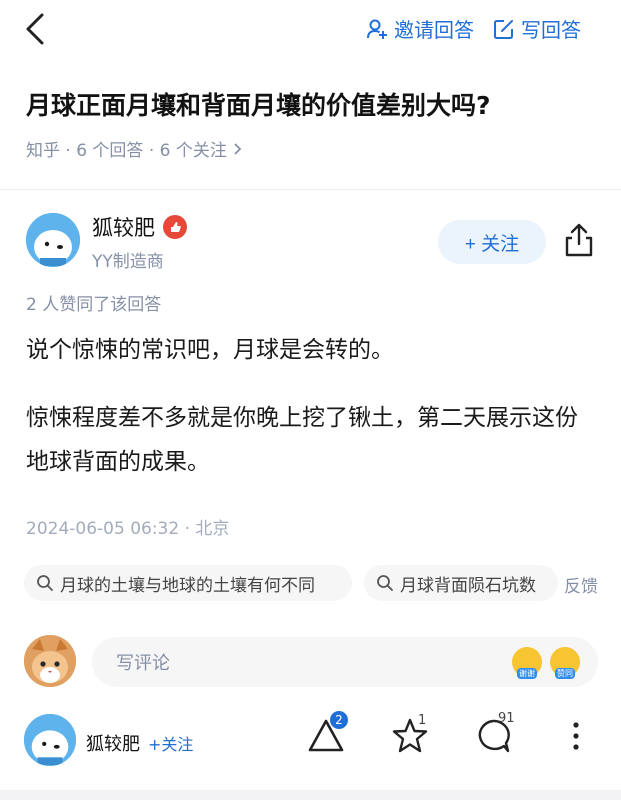 Image resolution: width=621 pixels, height=800 pixels. Describe the element at coordinates (128, 529) in the screenshot. I see `answer-timestamp: 2024-06-05 06:32 · 北京` at that location.